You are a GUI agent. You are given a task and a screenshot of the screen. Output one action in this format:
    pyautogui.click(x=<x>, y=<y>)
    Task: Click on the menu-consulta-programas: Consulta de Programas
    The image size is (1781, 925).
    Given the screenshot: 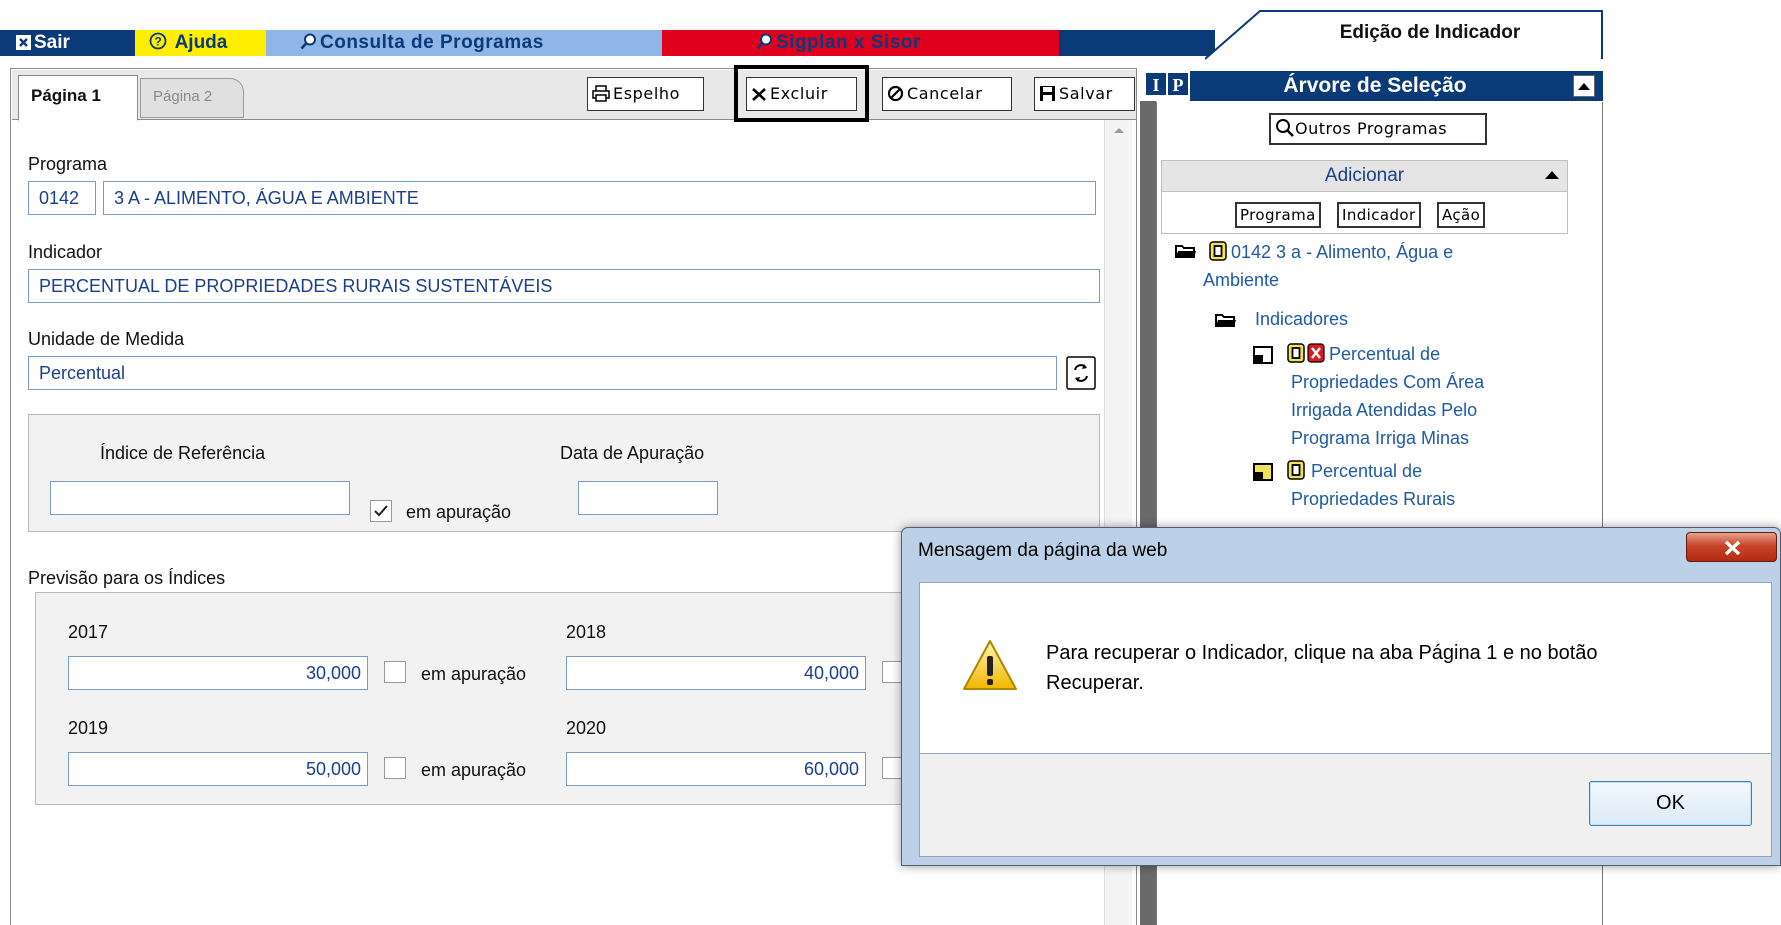 What is the action you would take?
    pyautogui.click(x=464, y=43)
    